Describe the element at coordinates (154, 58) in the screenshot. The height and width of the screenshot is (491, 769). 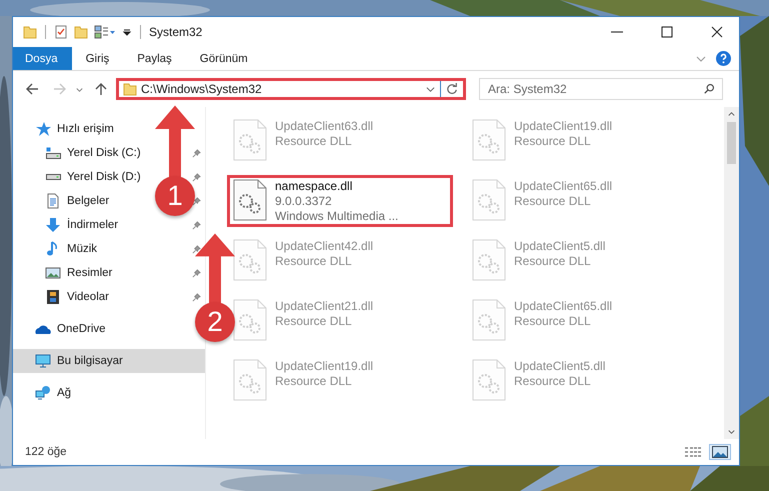
I see `ribbon-tab: Paylaş` at that location.